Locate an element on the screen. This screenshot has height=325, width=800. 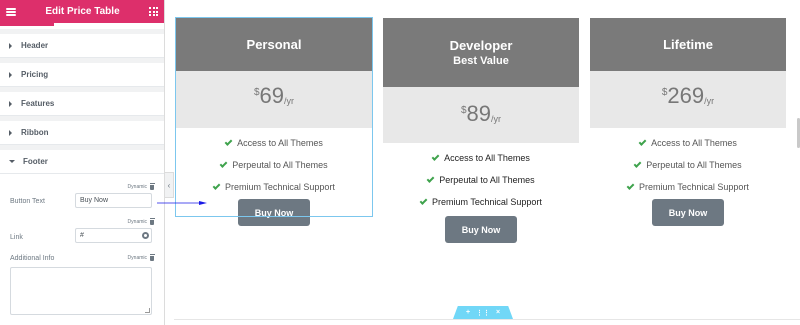
drag-handle-icon: ⋮⋮ is located at coordinates (483, 313).